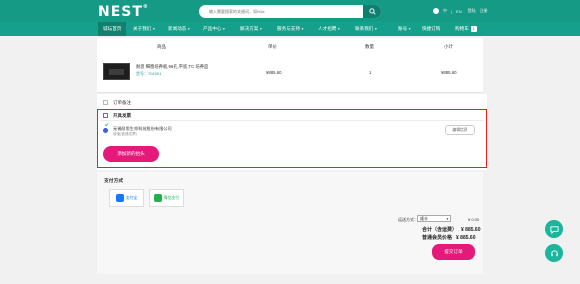 The height and width of the screenshot is (284, 580). Describe the element at coordinates (274, 72) in the screenshot. I see `product-price: ¥885.60` at that location.